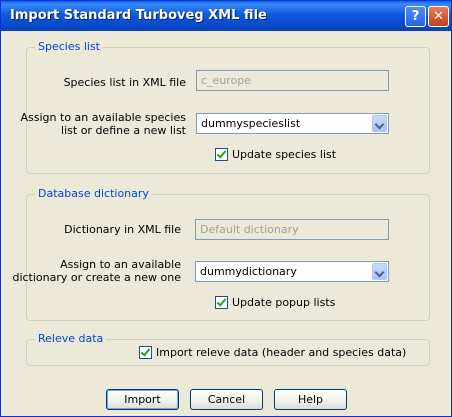  I want to click on update-species-label: Update species list, so click(284, 154).